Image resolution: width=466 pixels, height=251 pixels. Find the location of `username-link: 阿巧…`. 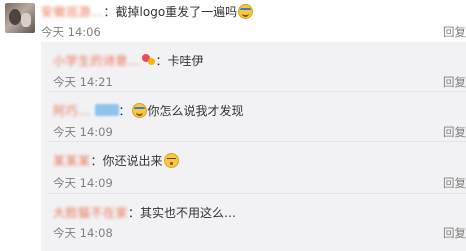

username-link: 阿巧… is located at coordinates (72, 111).